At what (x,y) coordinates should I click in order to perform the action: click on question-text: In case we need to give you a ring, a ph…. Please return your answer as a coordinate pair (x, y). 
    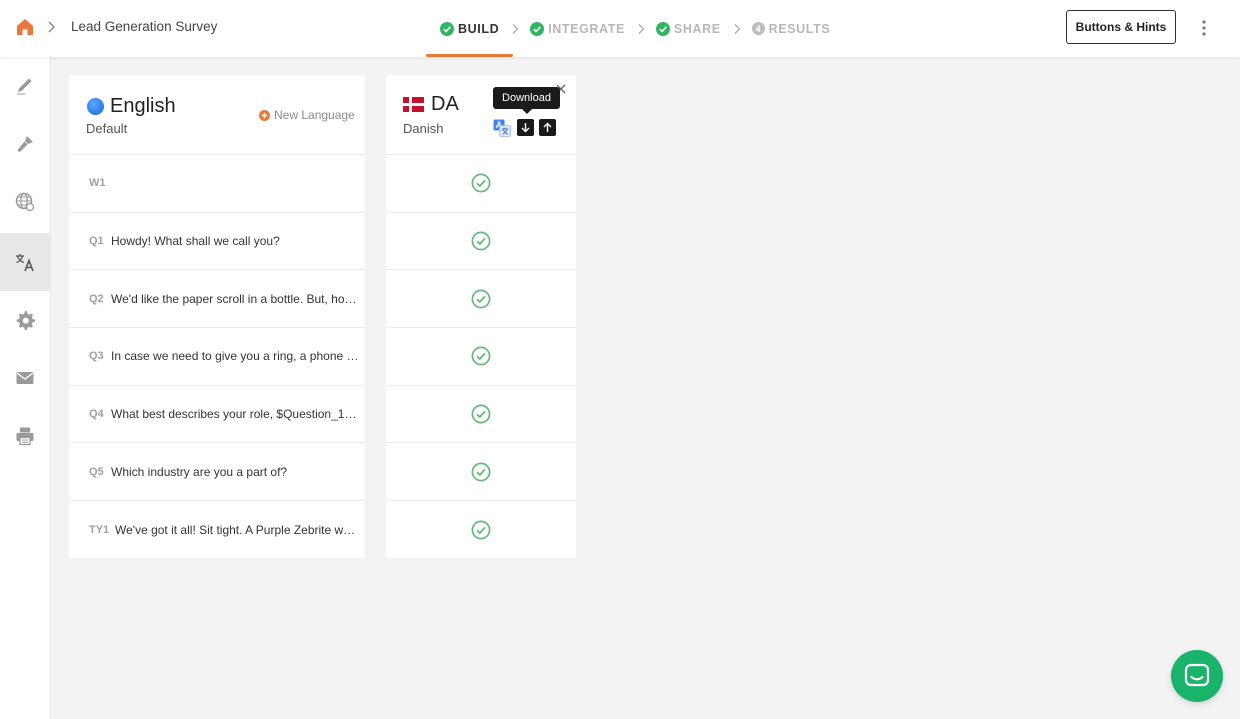
    Looking at the image, I should click on (235, 356).